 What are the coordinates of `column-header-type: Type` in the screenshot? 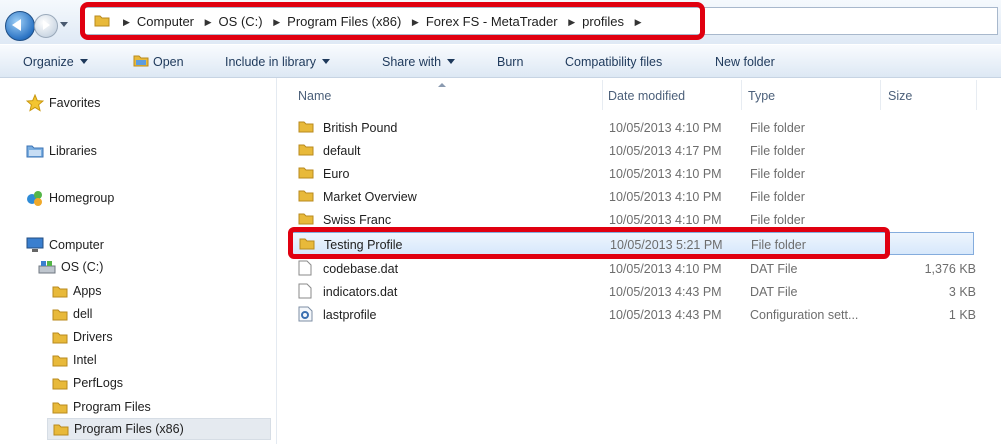 It's located at (761, 96).